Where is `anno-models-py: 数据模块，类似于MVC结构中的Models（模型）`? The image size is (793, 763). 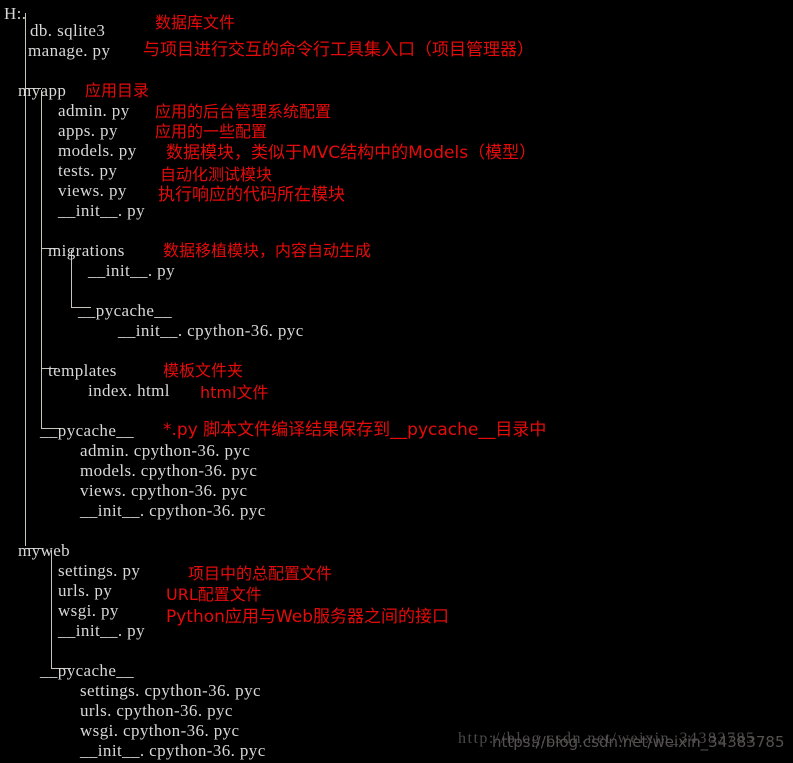 anno-models-py: 数据模块，类似于MVC结构中的Models（模型） is located at coordinates (351, 153).